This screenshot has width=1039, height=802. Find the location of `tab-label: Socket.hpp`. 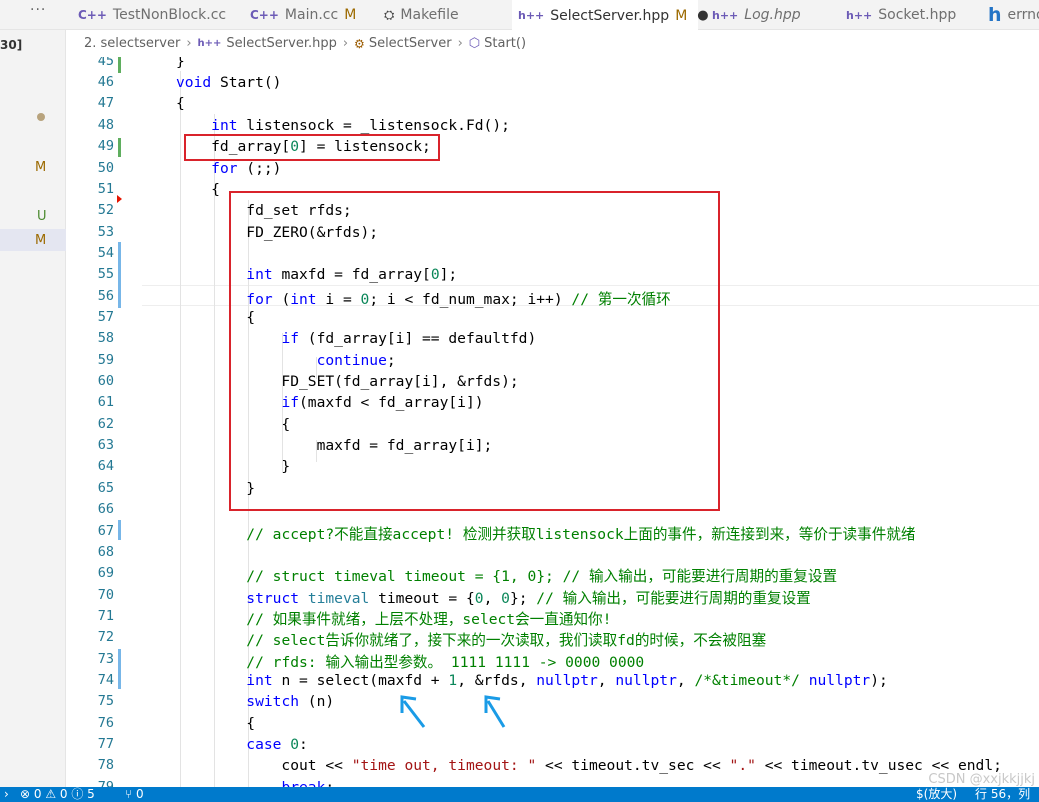

tab-label: Socket.hpp is located at coordinates (917, 15).